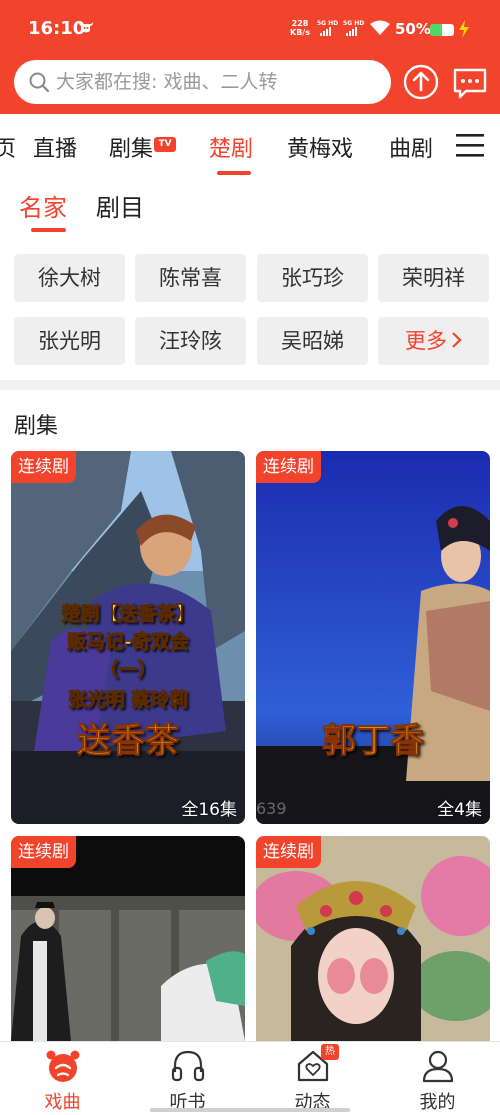 This screenshot has height=1115, width=500. I want to click on artist-chip: 荣明祥, so click(433, 278).